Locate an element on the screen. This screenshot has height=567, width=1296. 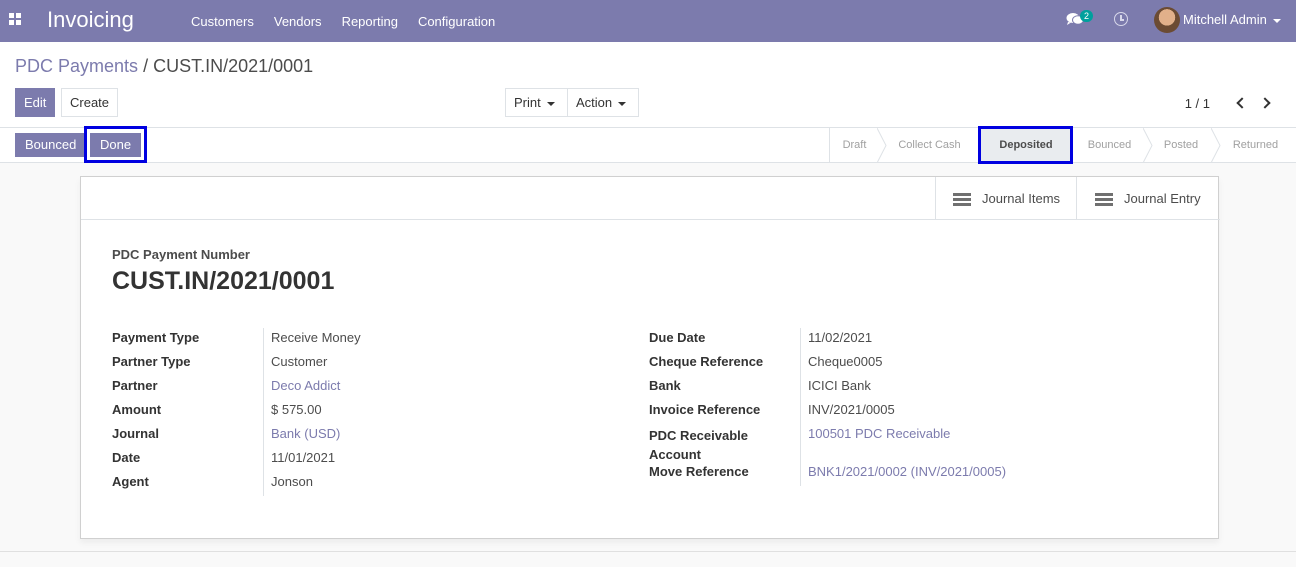
chat-count-badge: 2 is located at coordinates (1087, 16).